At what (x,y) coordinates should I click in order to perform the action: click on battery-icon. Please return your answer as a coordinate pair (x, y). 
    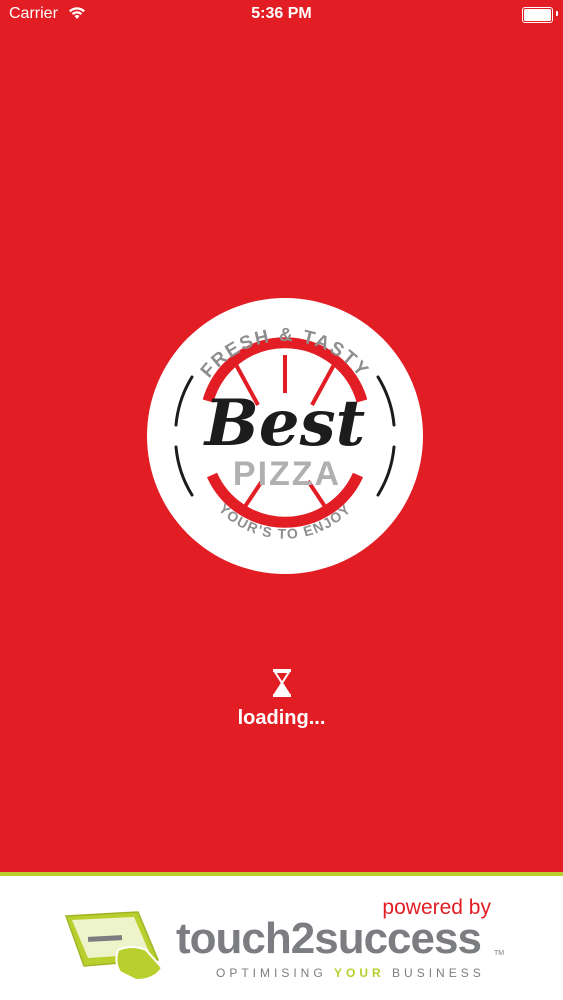
    Looking at the image, I should click on (537, 15).